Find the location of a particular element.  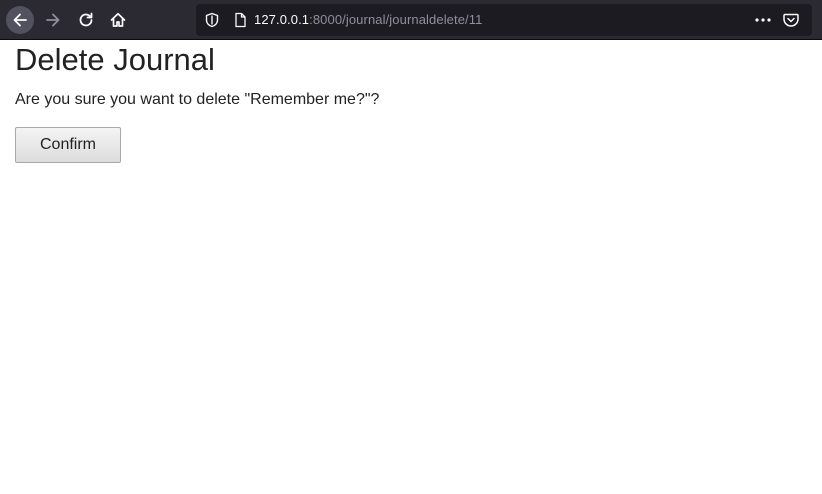

arrow-right-icon is located at coordinates (53, 20).